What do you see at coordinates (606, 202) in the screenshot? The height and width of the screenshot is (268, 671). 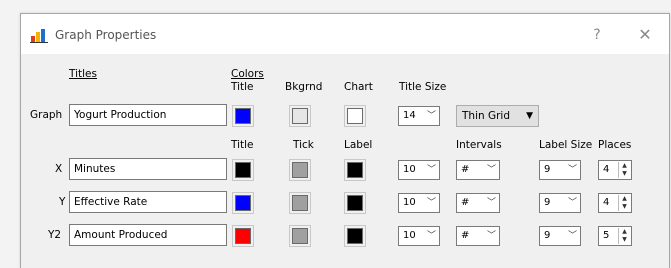 I see `y-places-value: 4` at bounding box center [606, 202].